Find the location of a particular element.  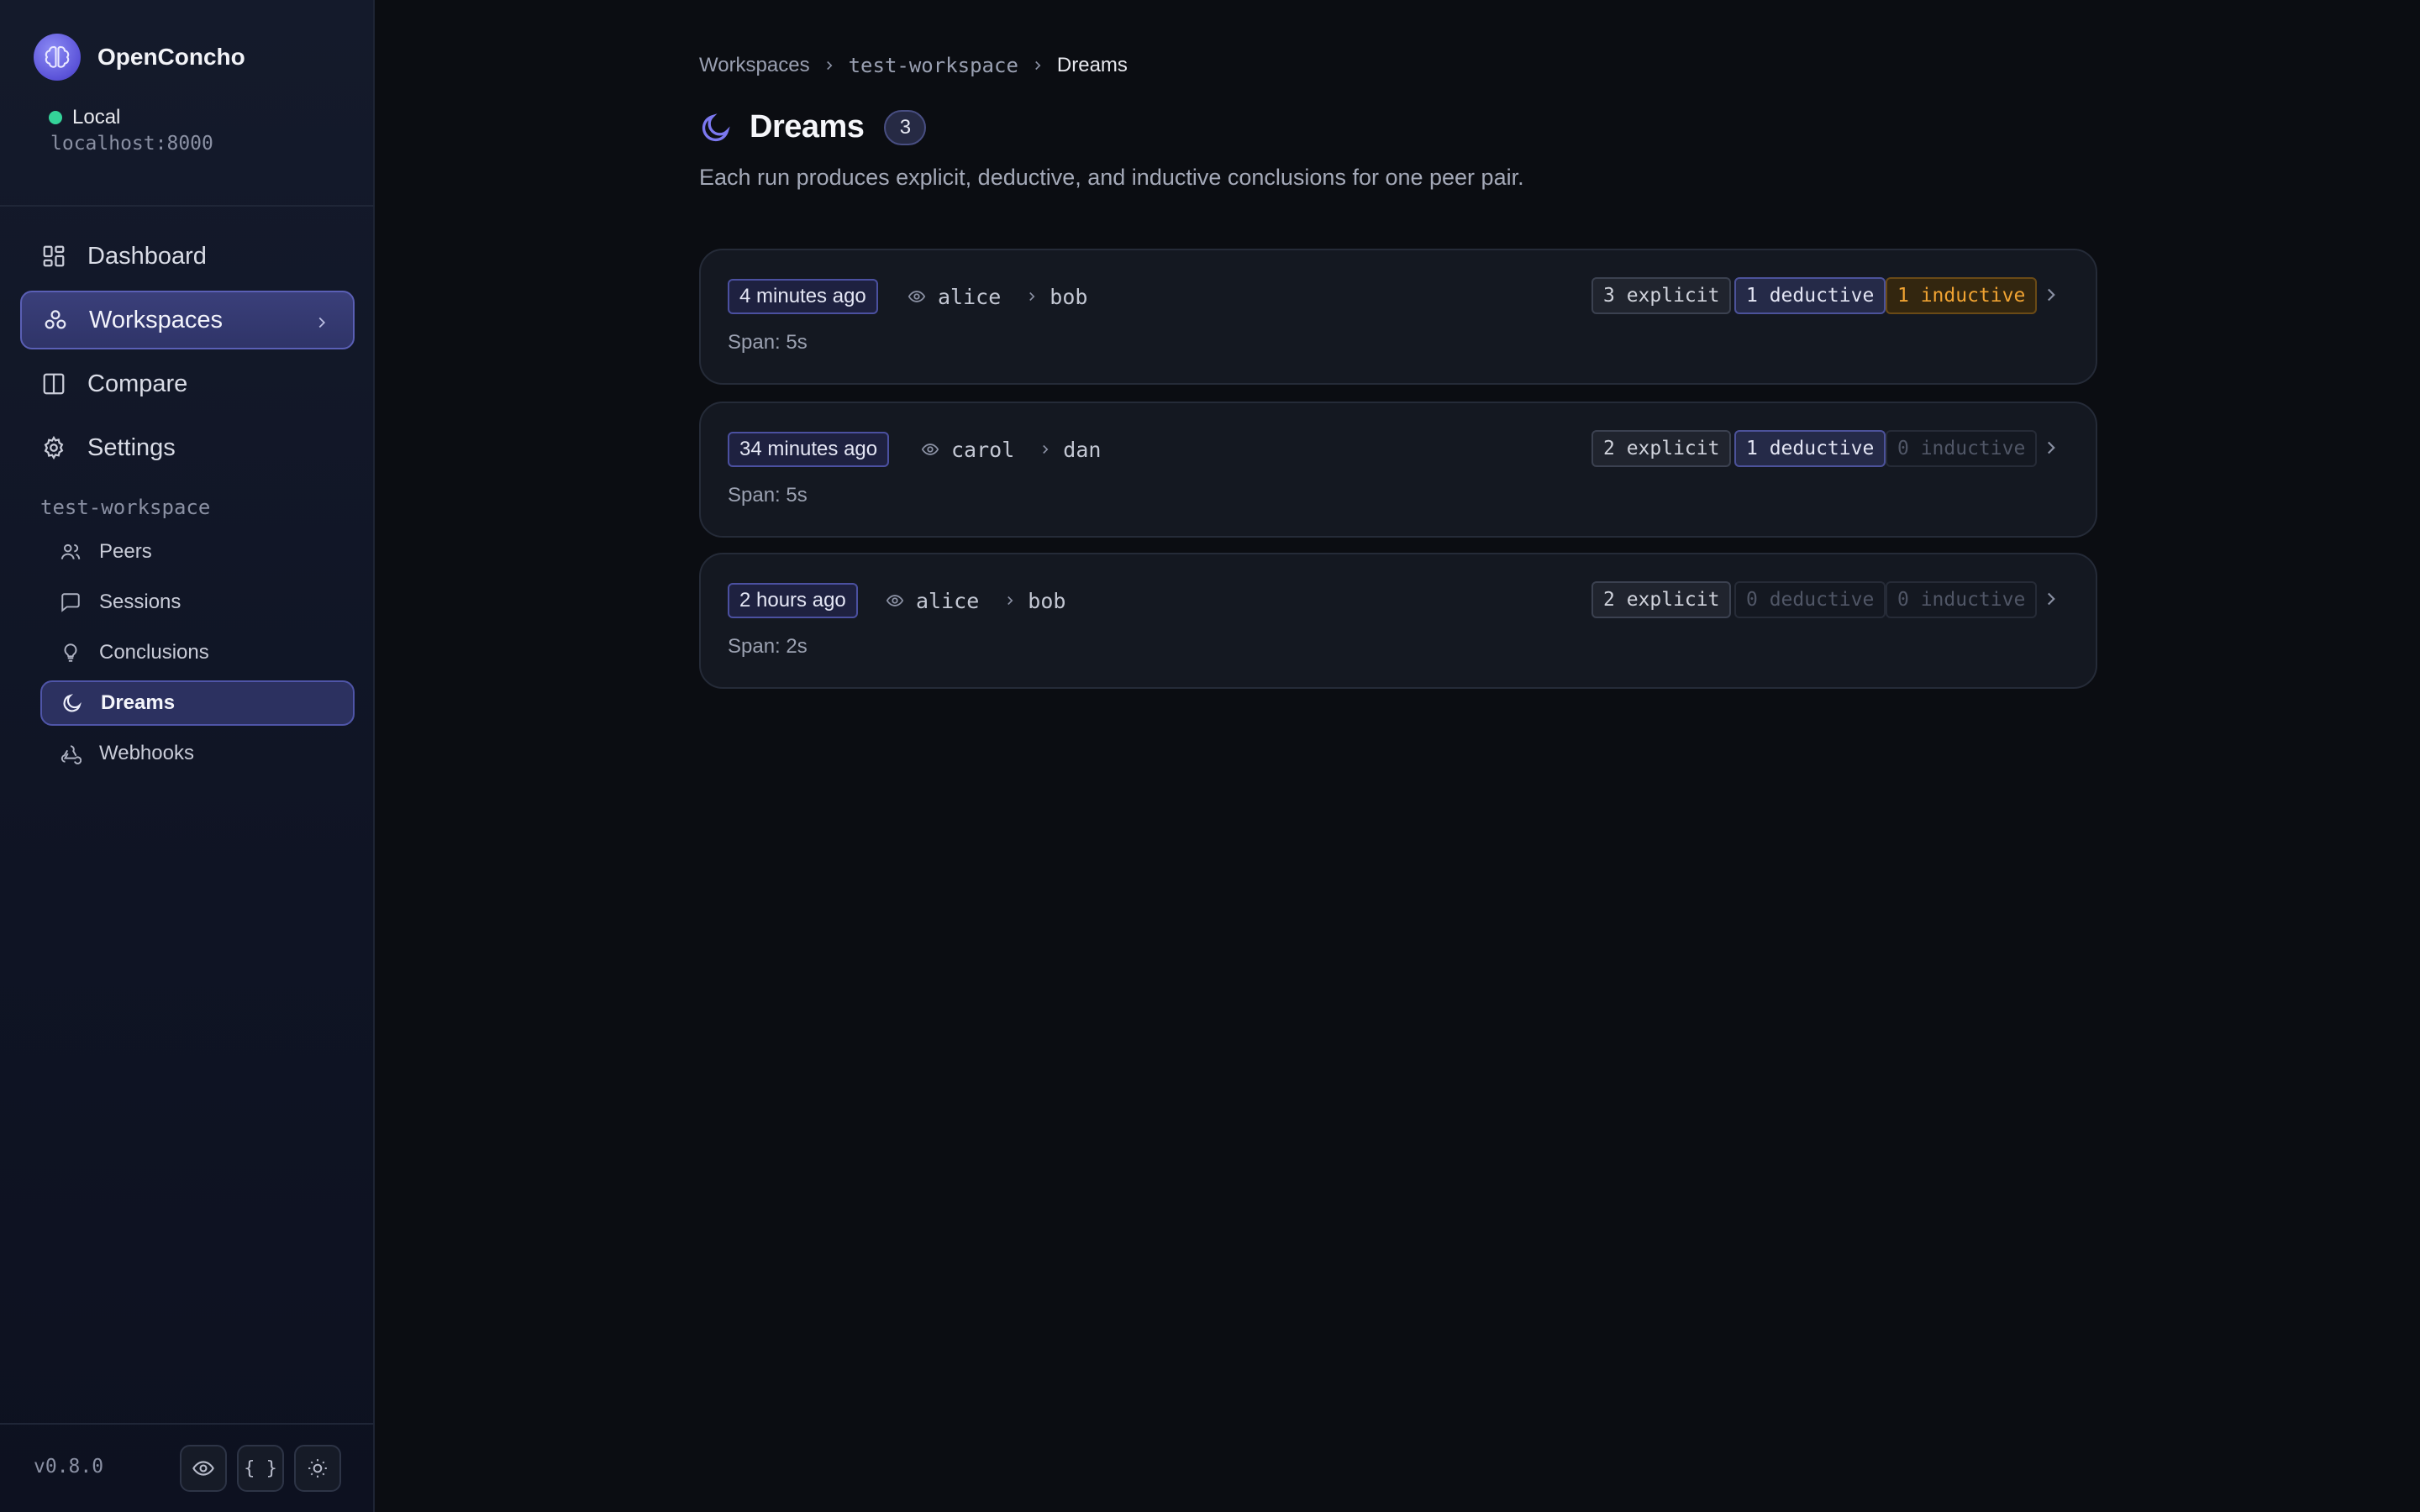

environment-indicator: Local is located at coordinates (84, 117).